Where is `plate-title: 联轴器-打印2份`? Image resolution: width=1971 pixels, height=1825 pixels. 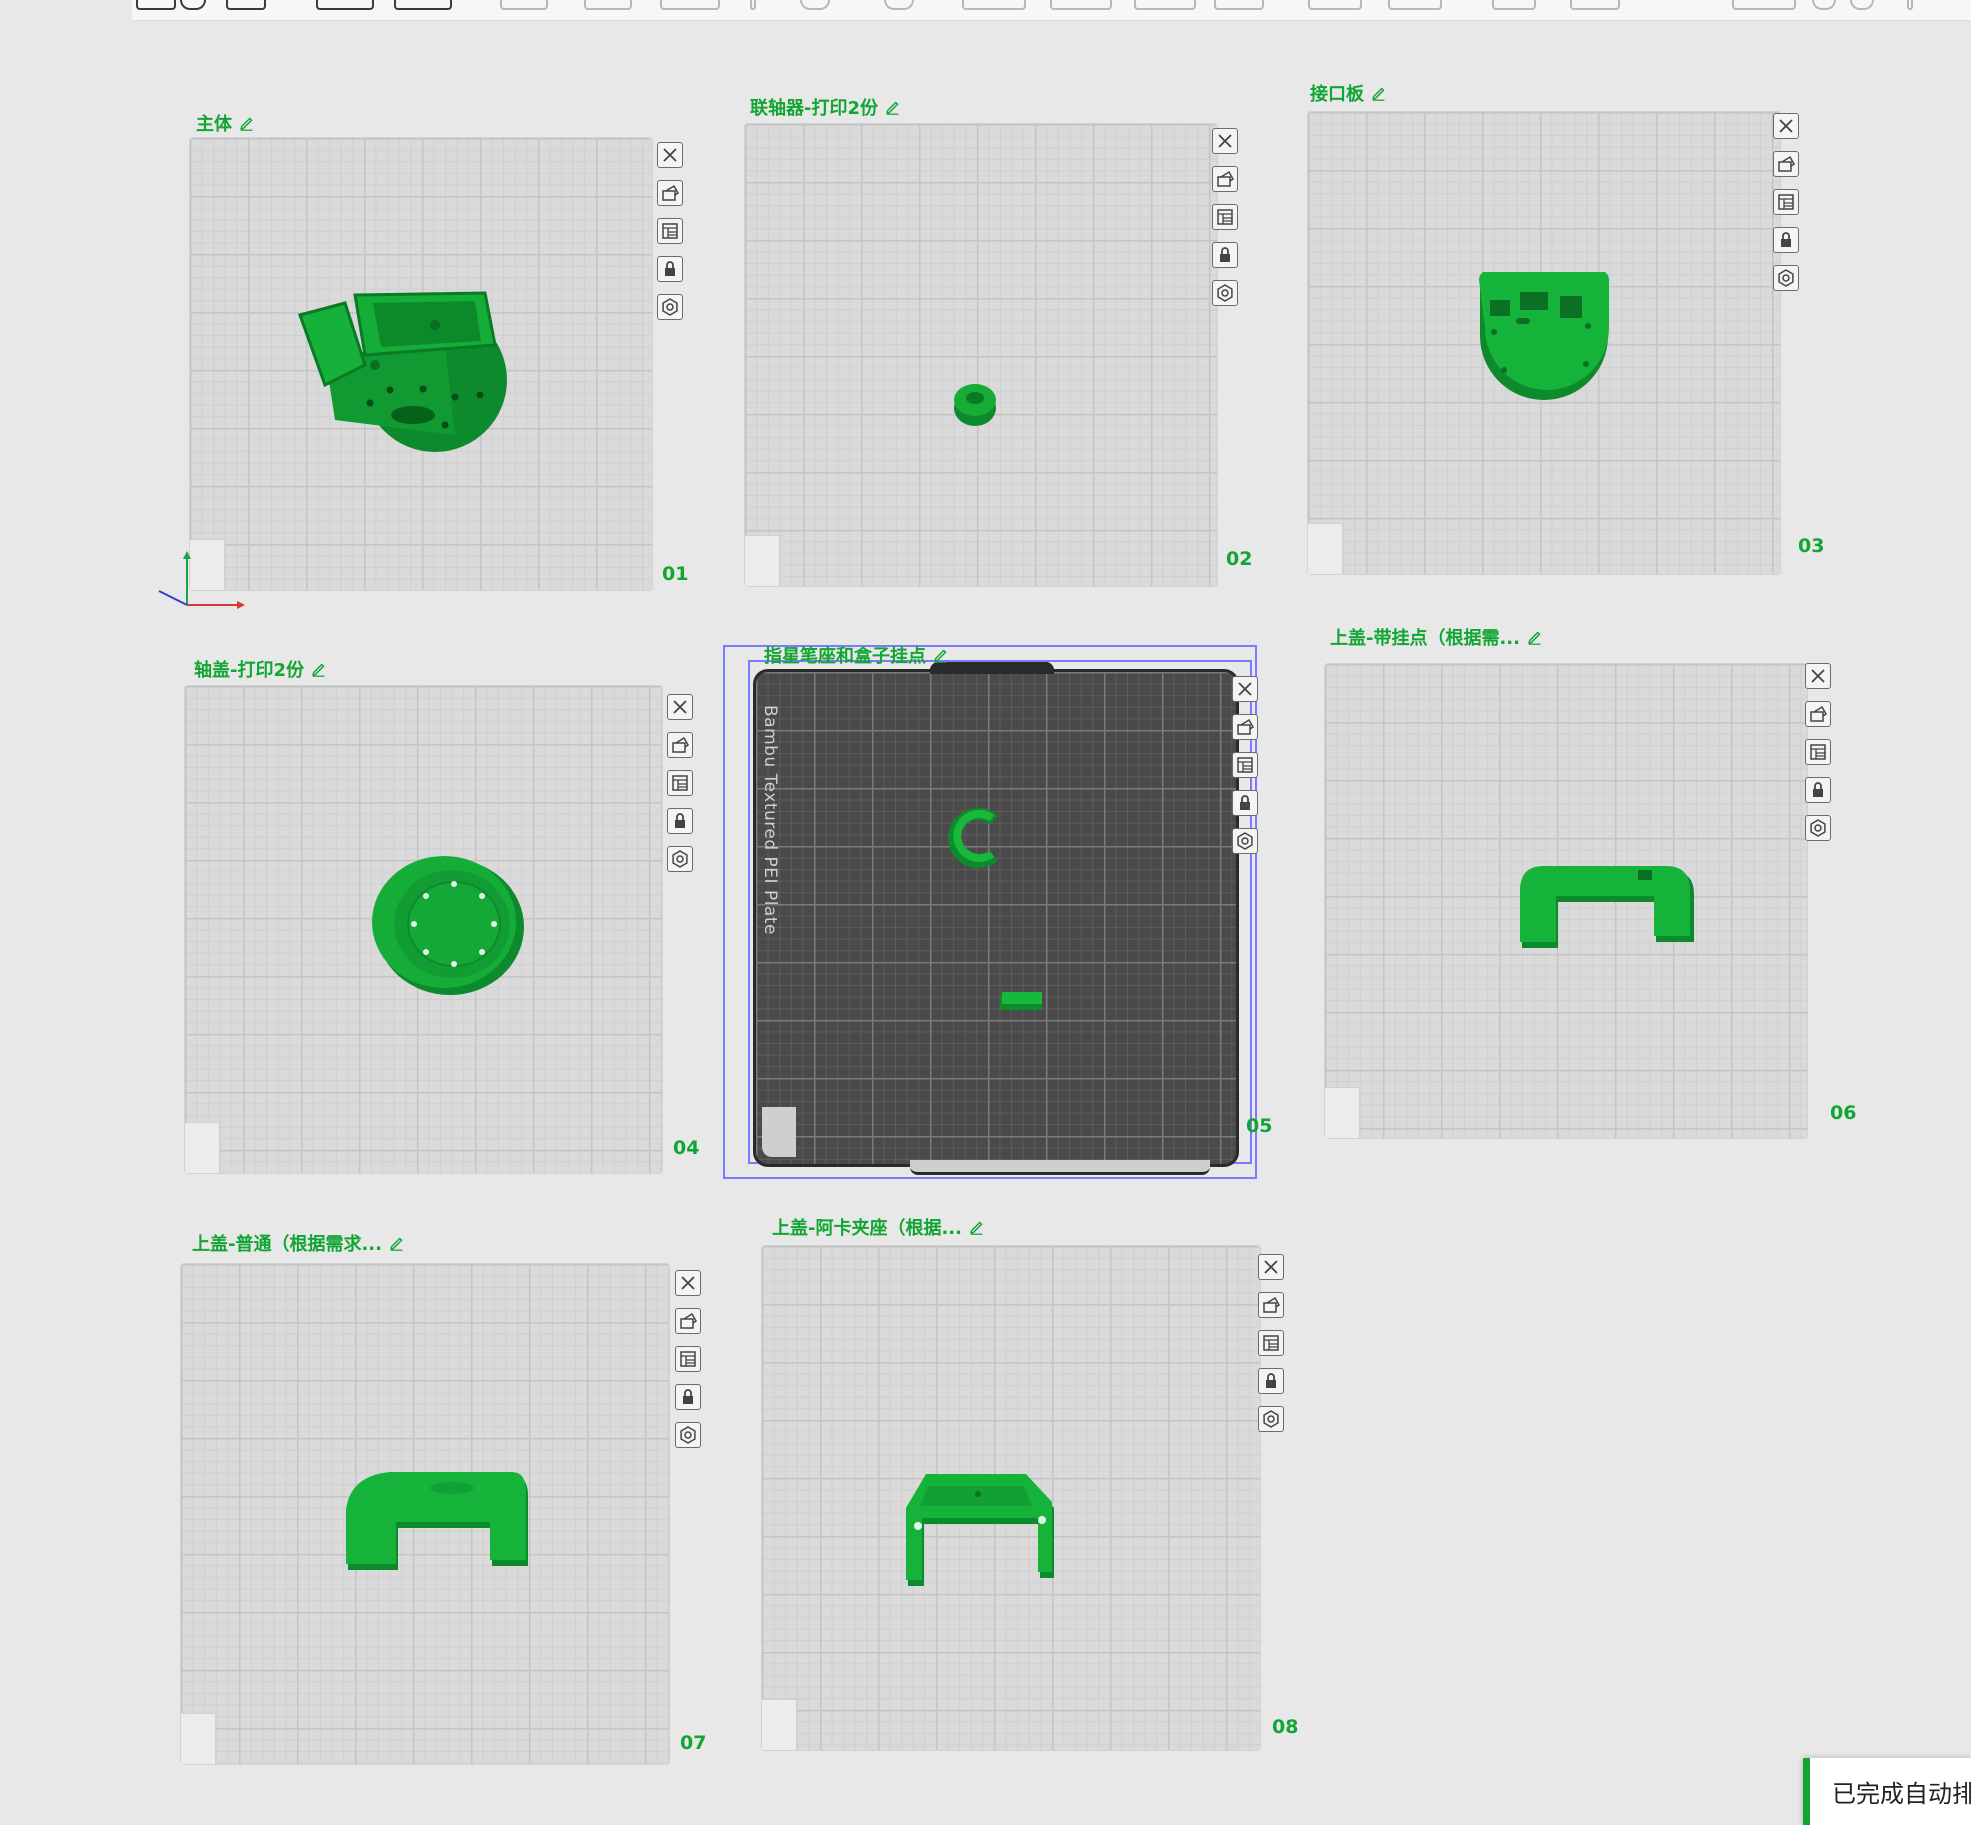
plate-title: 联轴器-打印2份 is located at coordinates (826, 107).